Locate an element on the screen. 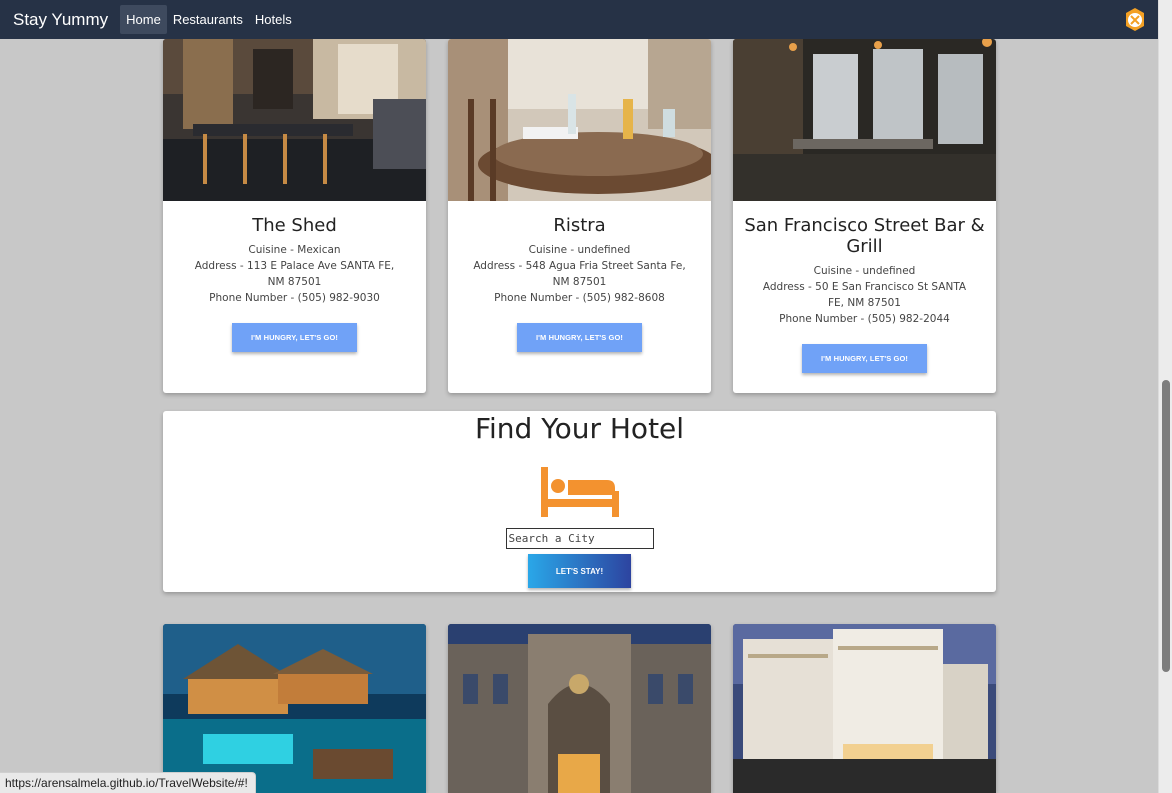 The image size is (1172, 793). city-search-input is located at coordinates (579, 538).